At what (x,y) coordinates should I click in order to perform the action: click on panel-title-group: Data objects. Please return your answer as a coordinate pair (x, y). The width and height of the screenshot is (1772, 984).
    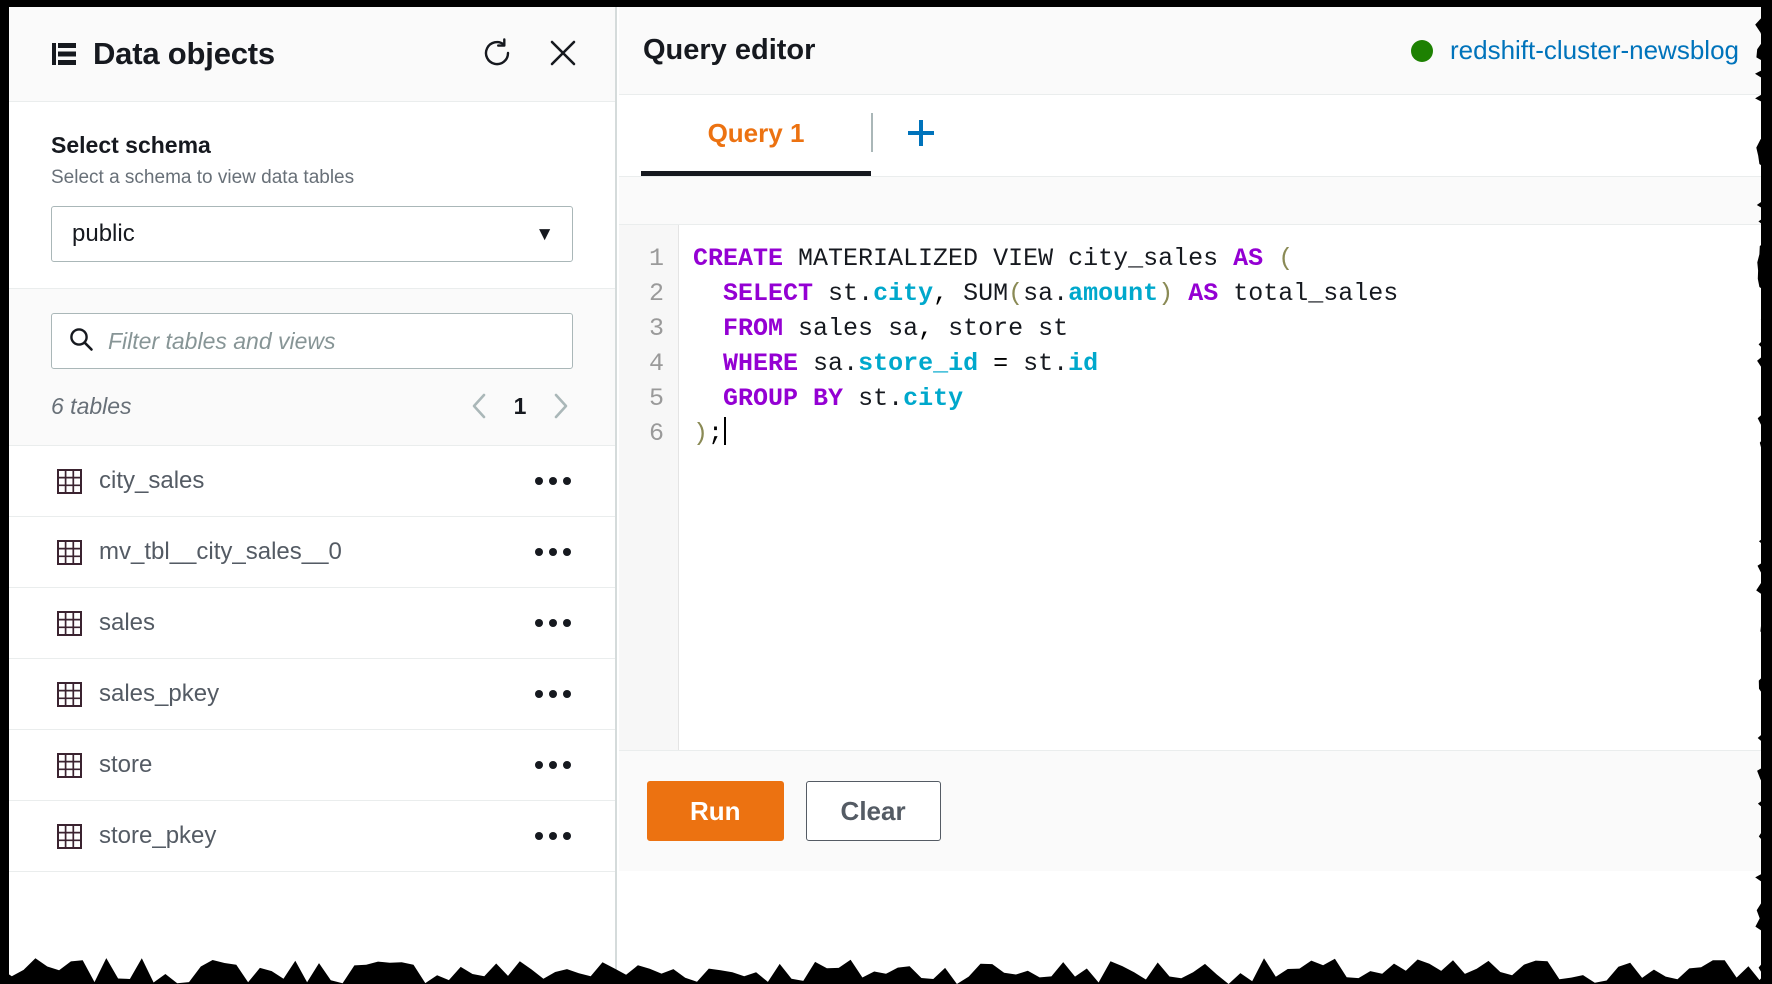
    Looking at the image, I should click on (266, 54).